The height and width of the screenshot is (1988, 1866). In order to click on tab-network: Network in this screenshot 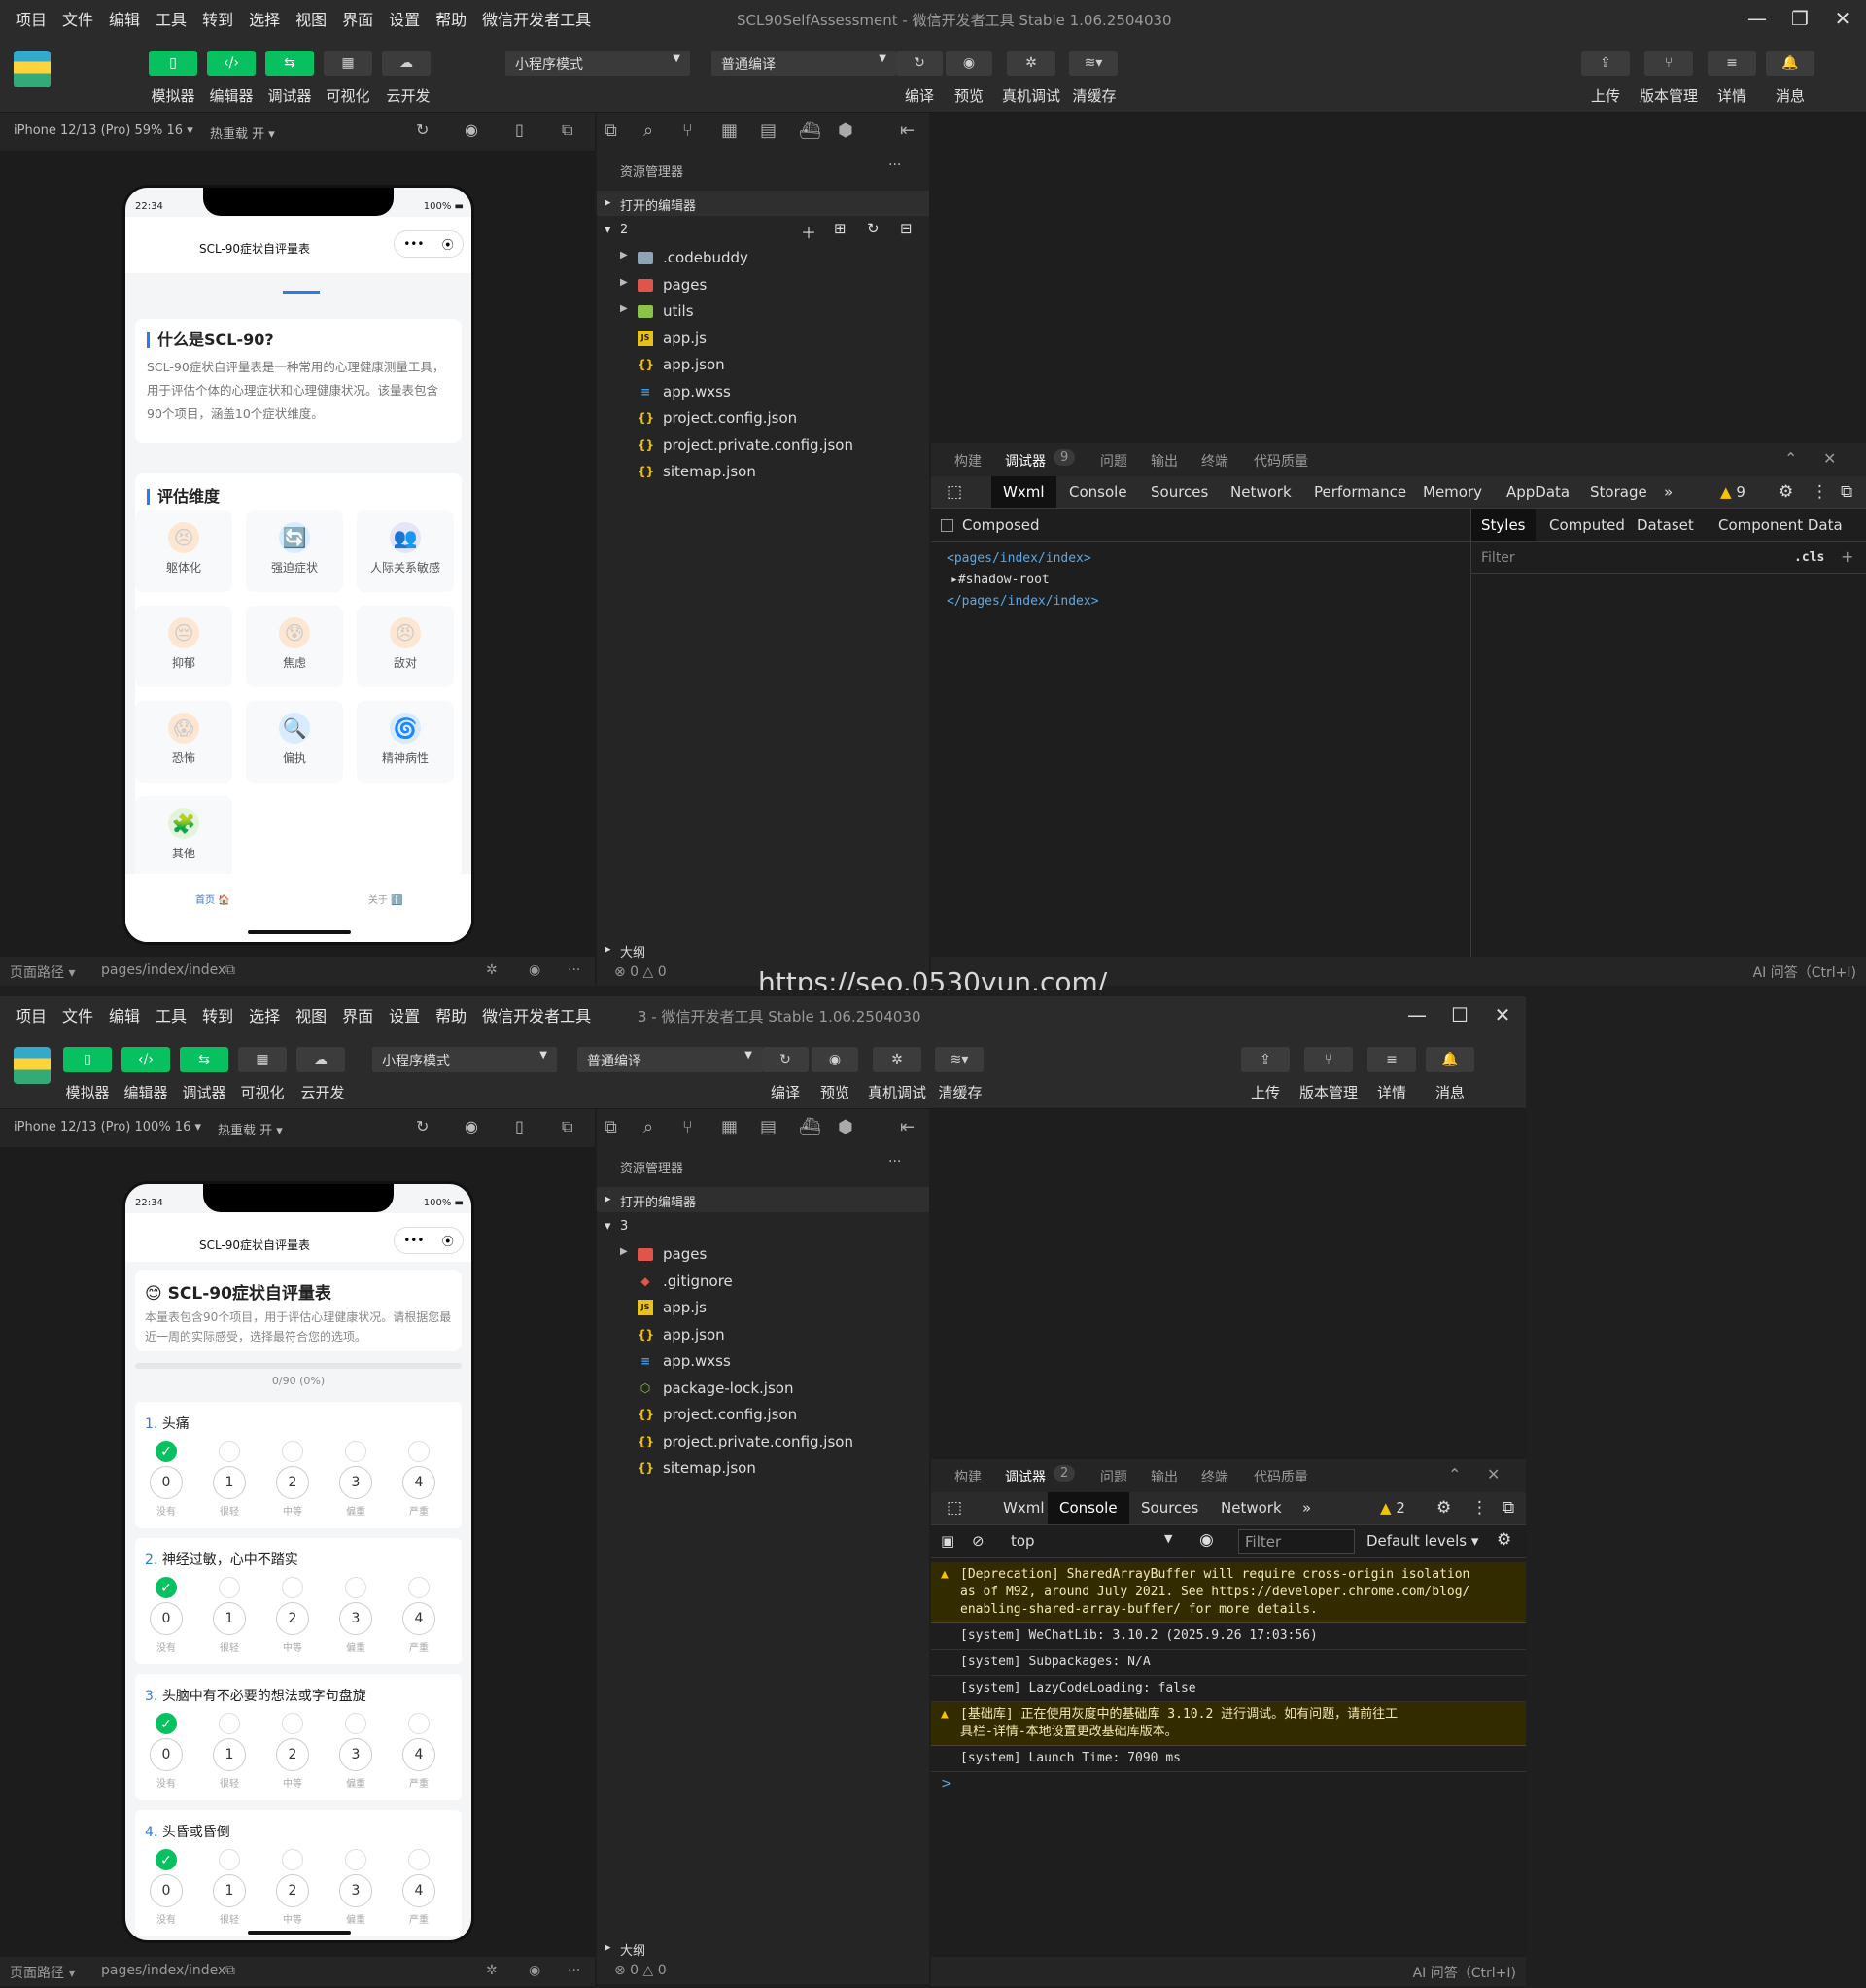, I will do `click(1261, 492)`.